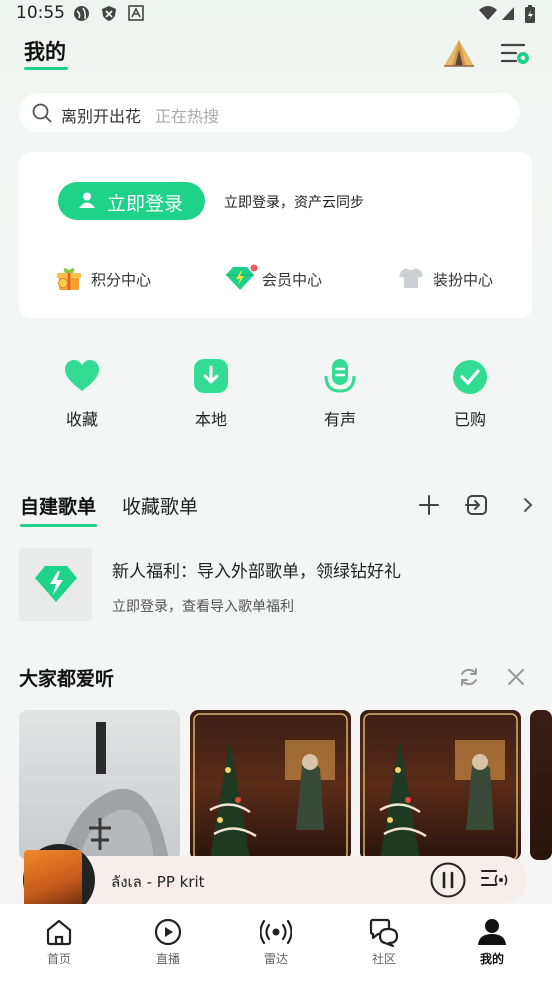 Image resolution: width=552 pixels, height=981 pixels. I want to click on status-time: 10:55, so click(40, 13).